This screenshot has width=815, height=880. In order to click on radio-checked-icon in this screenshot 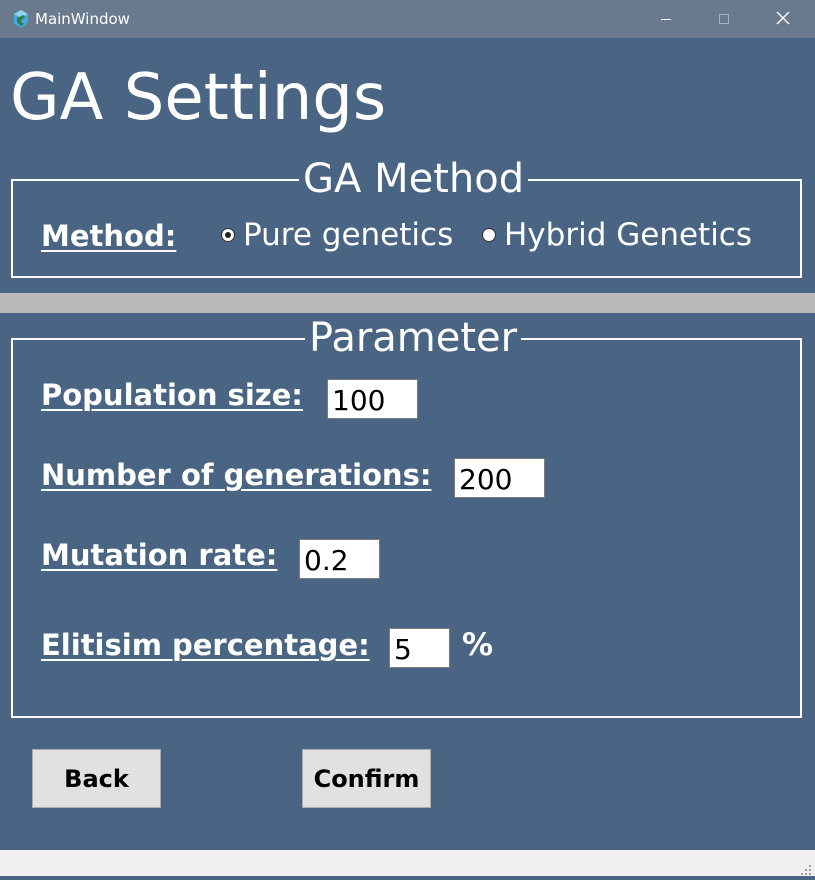, I will do `click(228, 235)`.